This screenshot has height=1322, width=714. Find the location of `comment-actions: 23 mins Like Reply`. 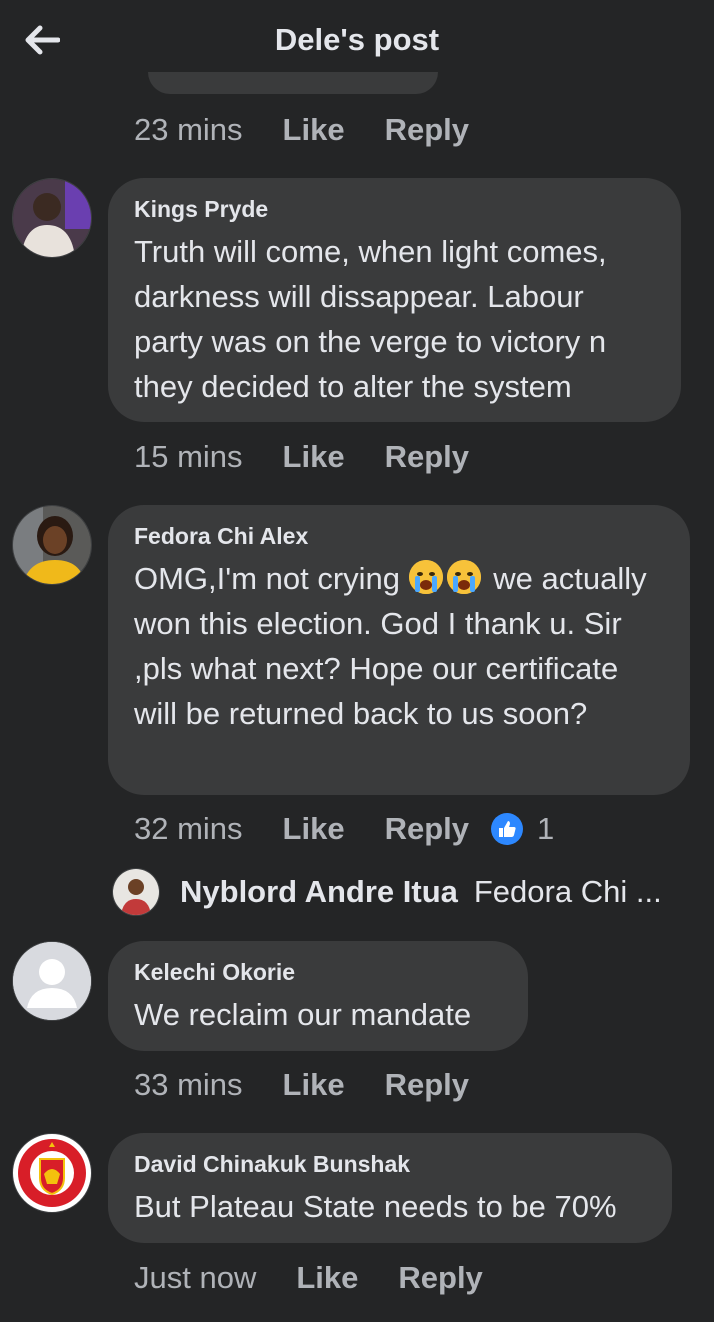

comment-actions: 23 mins Like Reply is located at coordinates (312, 130).